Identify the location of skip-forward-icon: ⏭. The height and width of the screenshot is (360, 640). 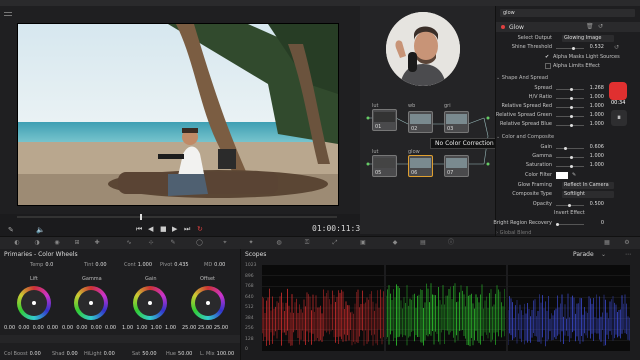
(187, 229).